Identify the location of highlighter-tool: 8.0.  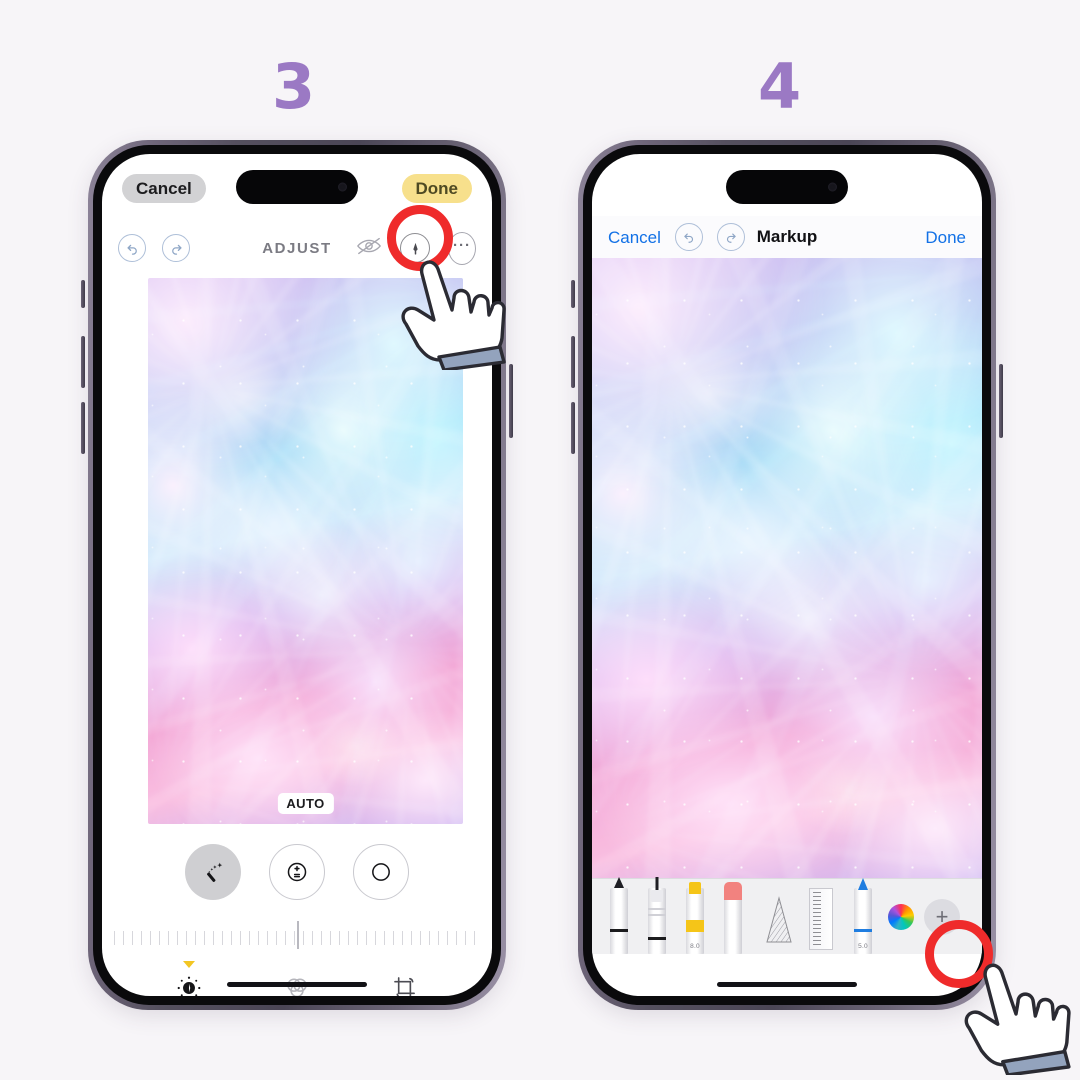
(695, 917).